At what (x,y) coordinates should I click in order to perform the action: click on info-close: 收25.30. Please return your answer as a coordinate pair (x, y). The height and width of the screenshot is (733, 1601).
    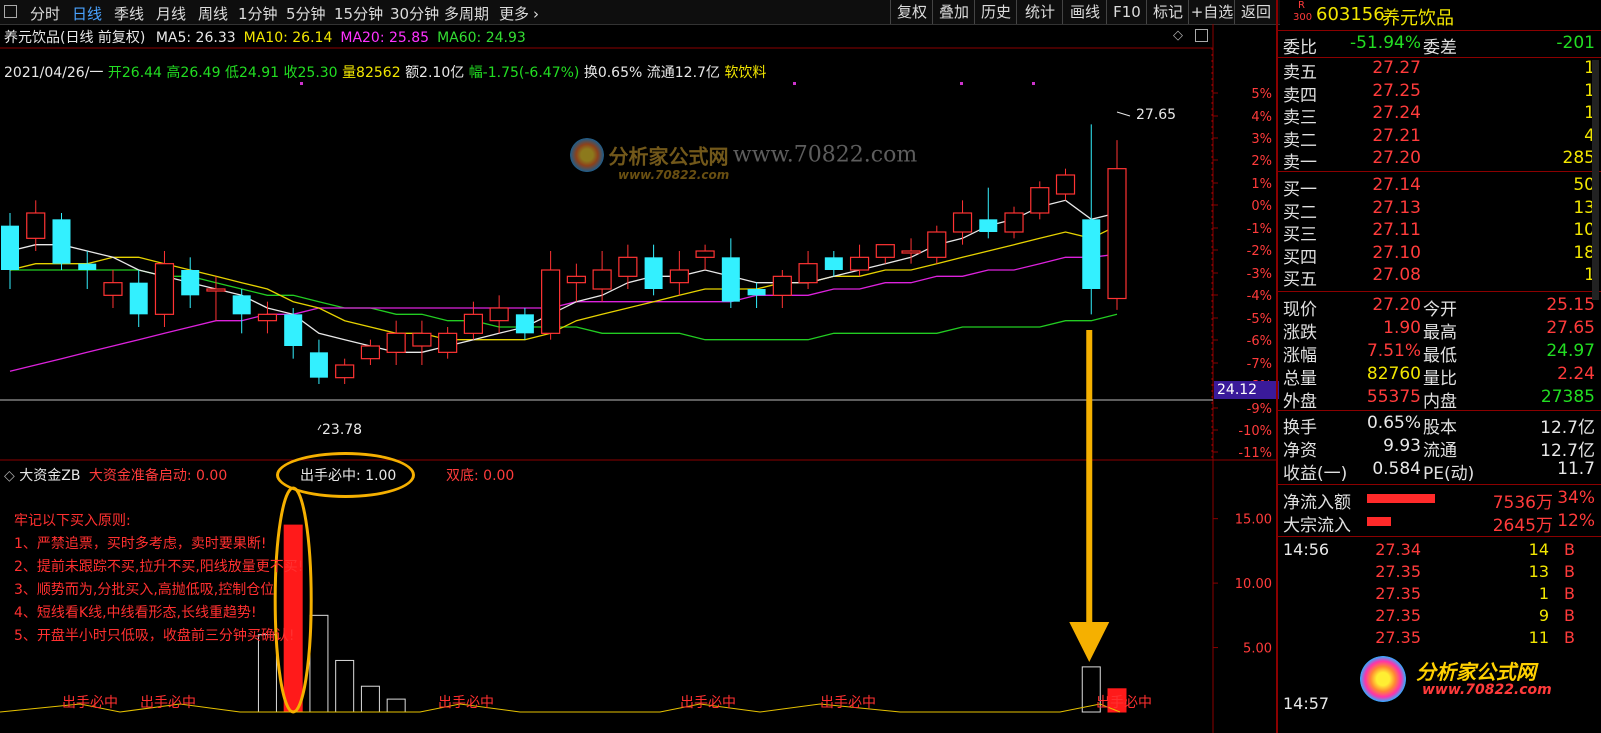
    Looking at the image, I should click on (310, 73).